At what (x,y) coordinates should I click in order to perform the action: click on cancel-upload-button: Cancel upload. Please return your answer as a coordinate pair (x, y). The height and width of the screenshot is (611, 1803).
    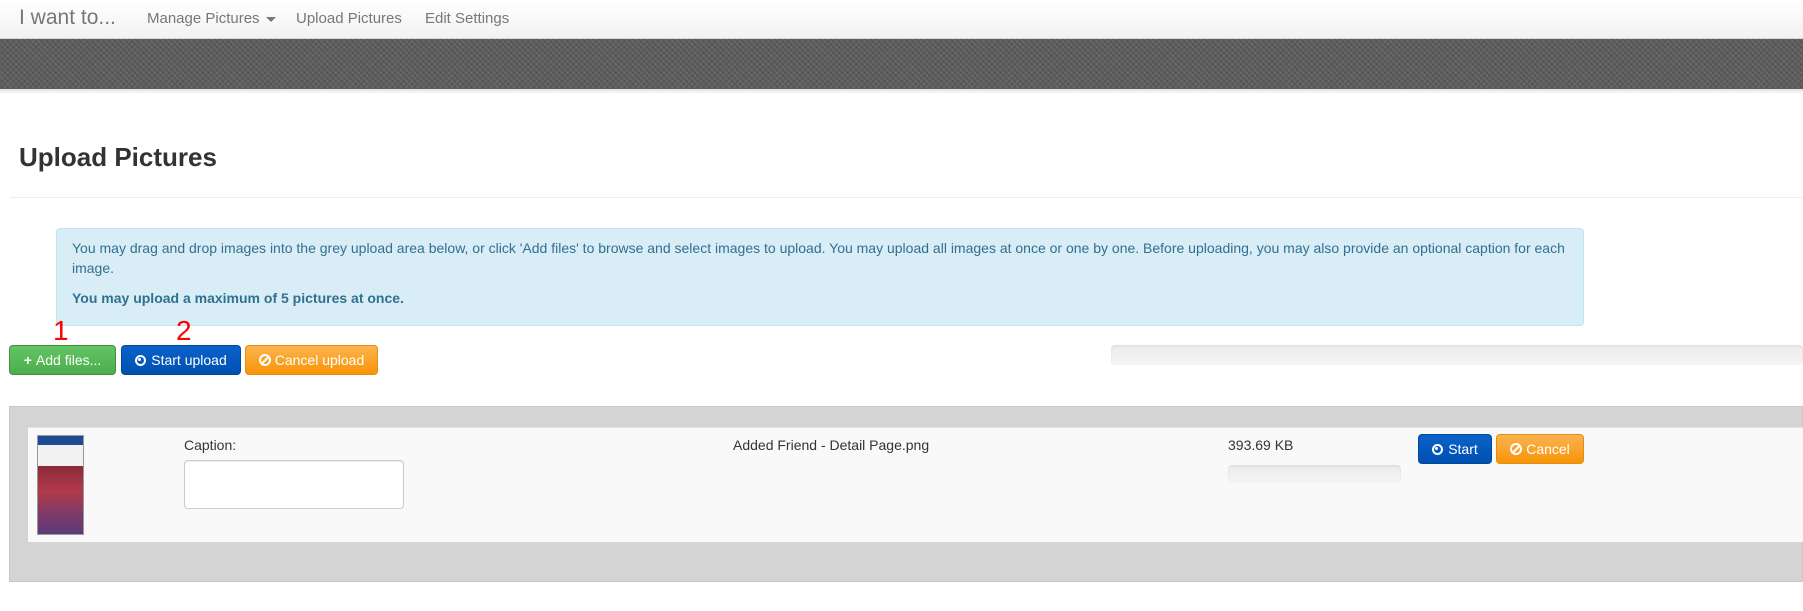
    Looking at the image, I should click on (311, 360).